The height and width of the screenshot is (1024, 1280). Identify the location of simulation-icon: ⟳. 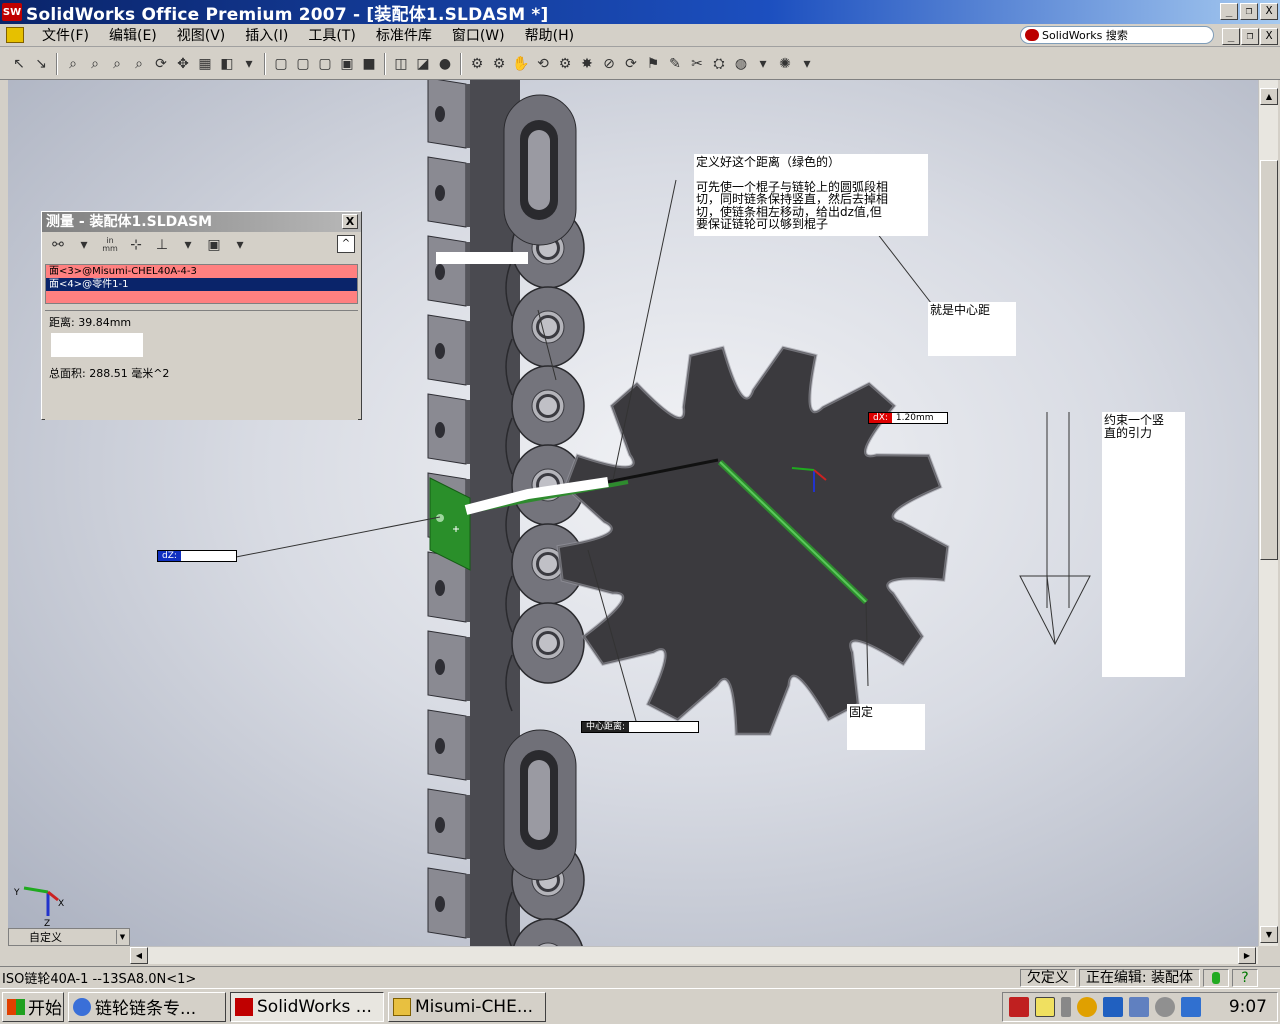
(631, 64).